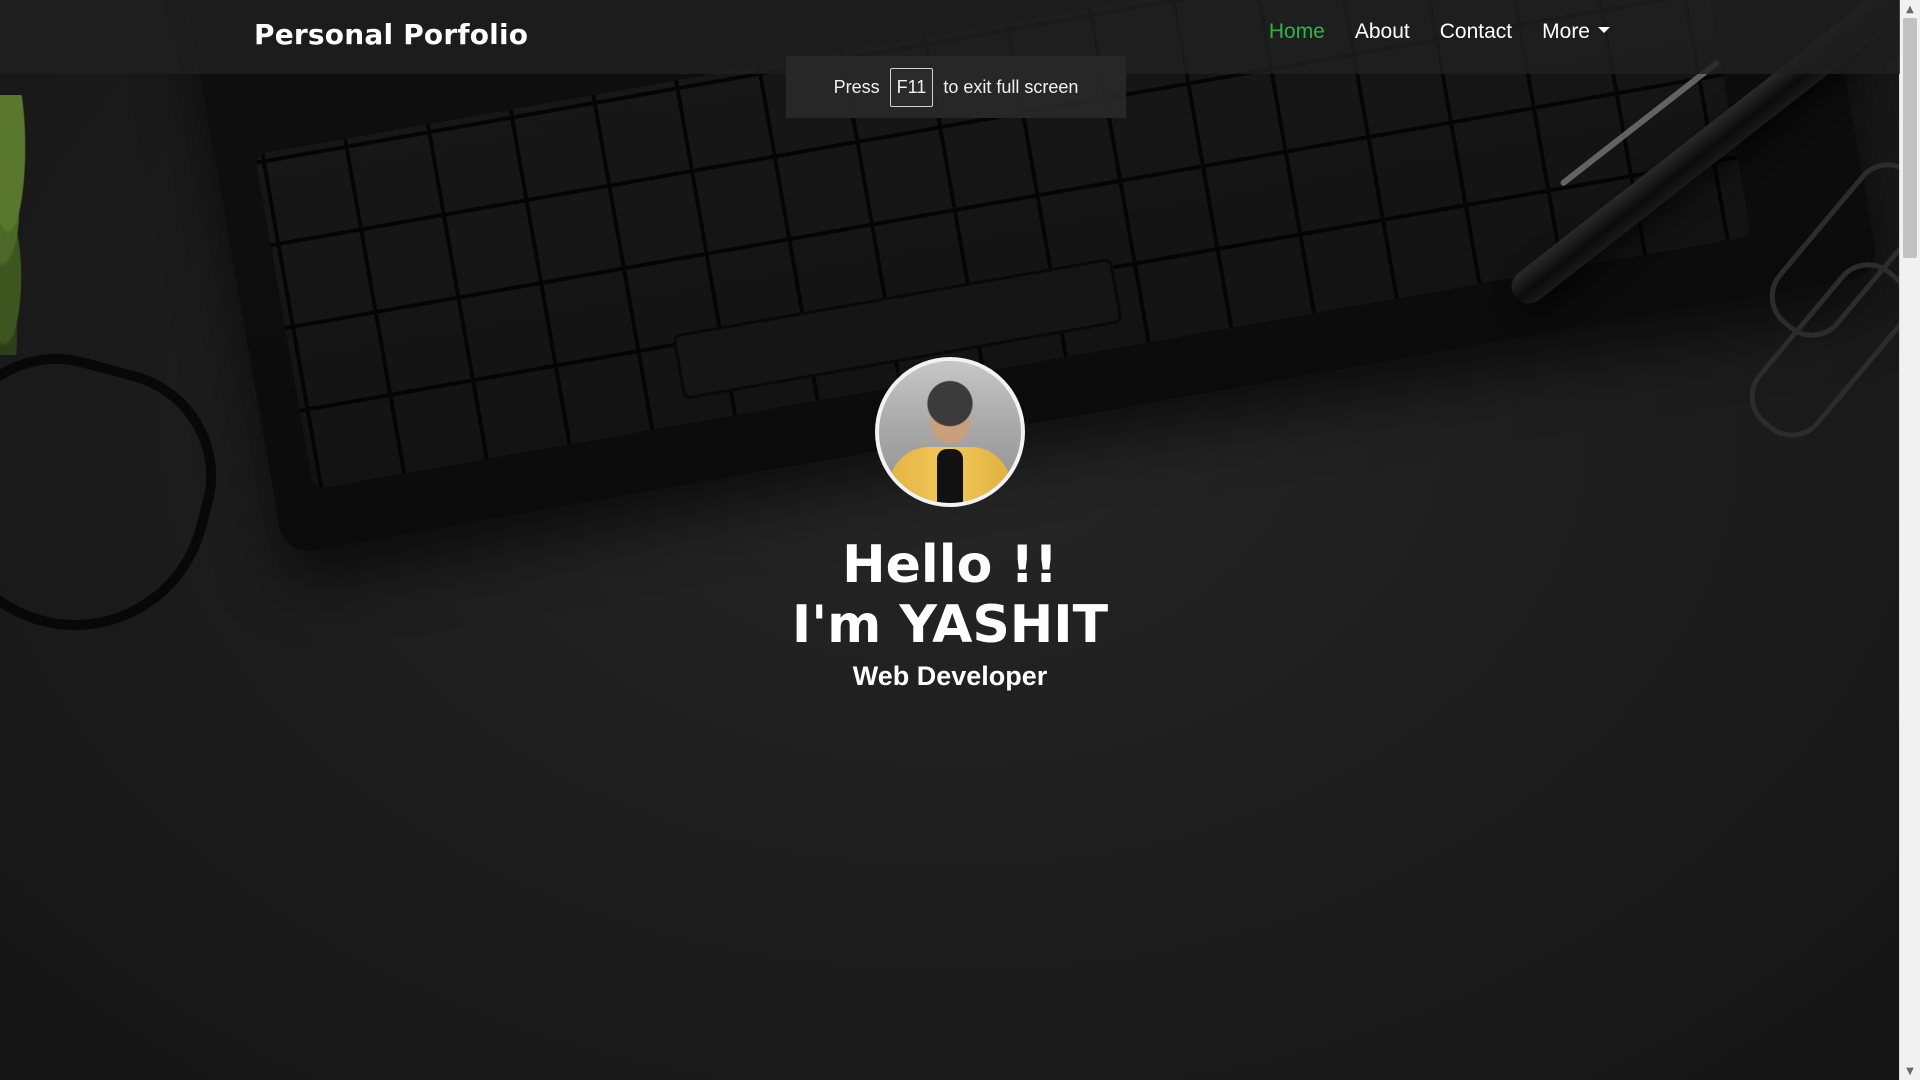  I want to click on fullscreen-notice-press: Press, so click(856, 86).